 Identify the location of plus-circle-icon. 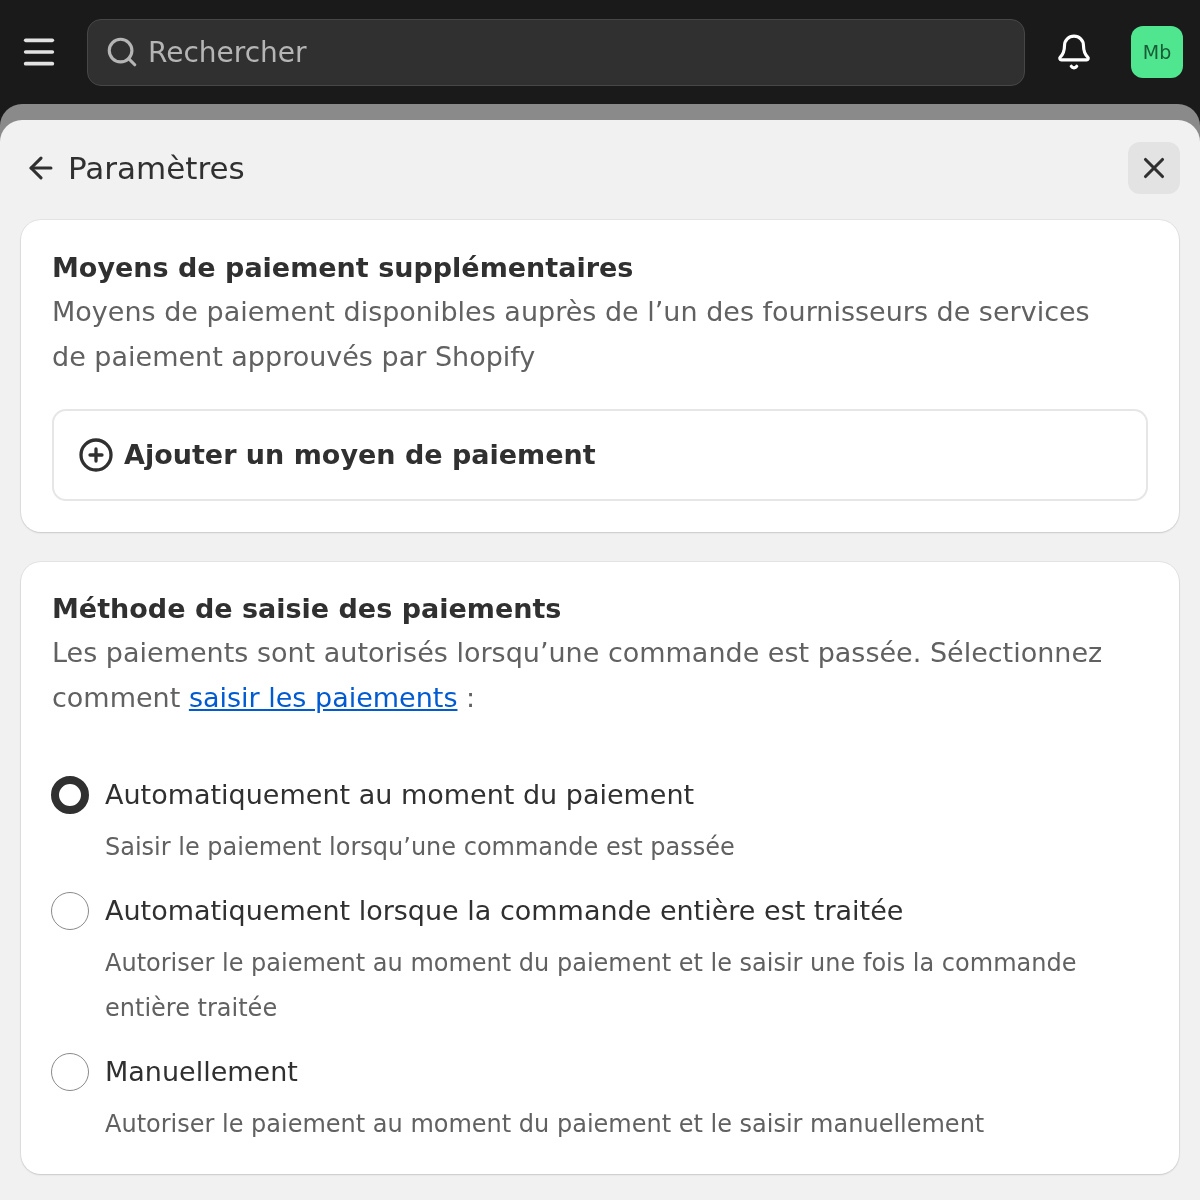
(96, 455).